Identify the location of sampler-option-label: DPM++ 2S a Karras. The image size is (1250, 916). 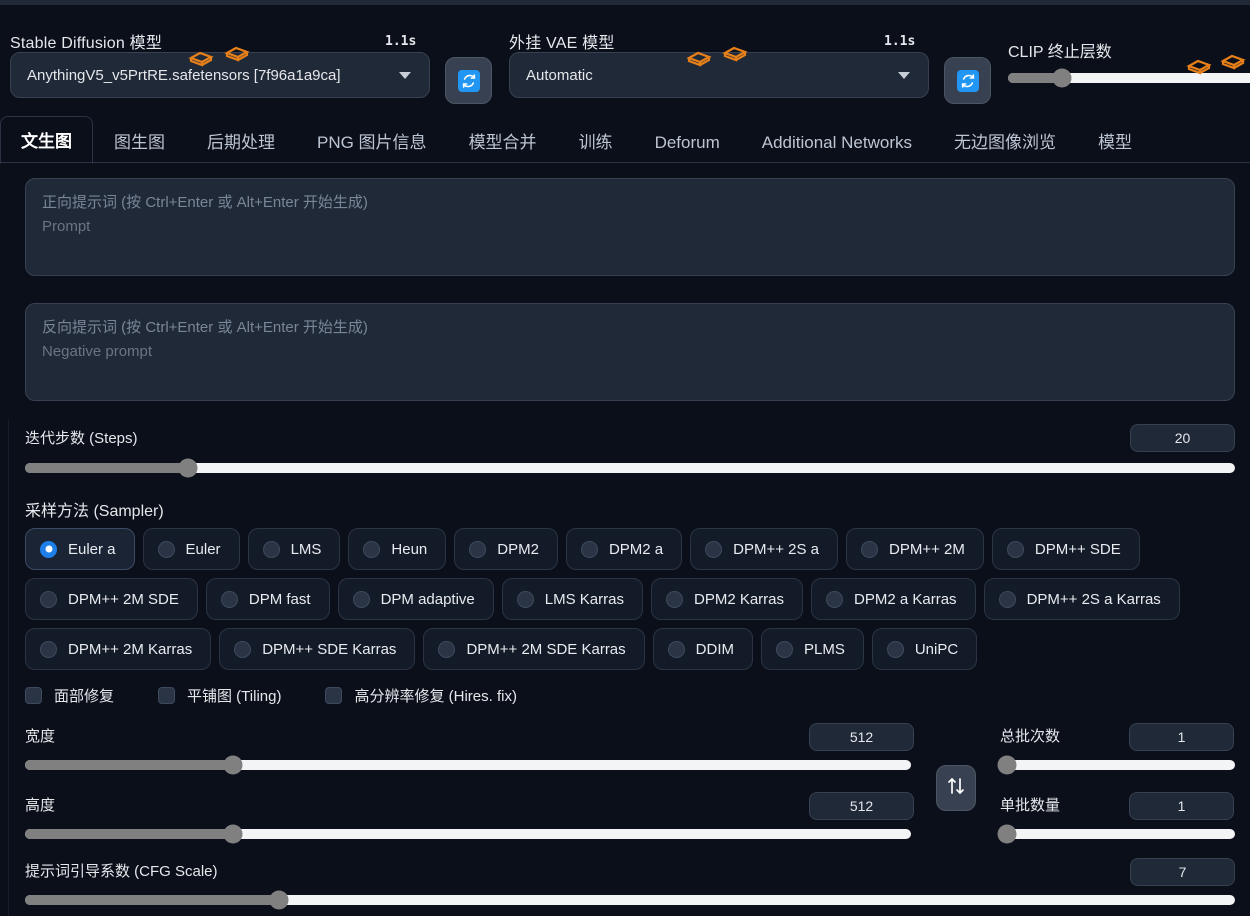
(1093, 599).